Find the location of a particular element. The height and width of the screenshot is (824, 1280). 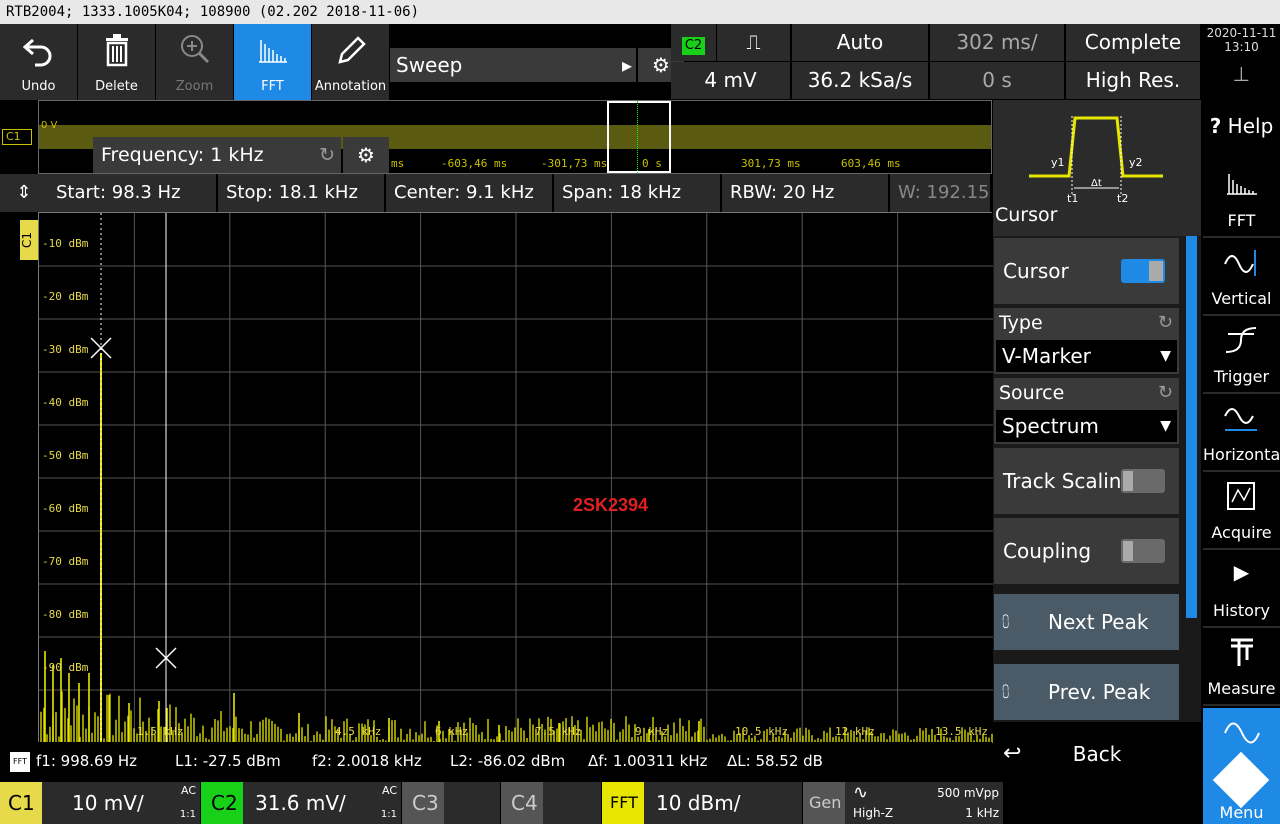

cursor-label: Cursor is located at coordinates (1036, 271).